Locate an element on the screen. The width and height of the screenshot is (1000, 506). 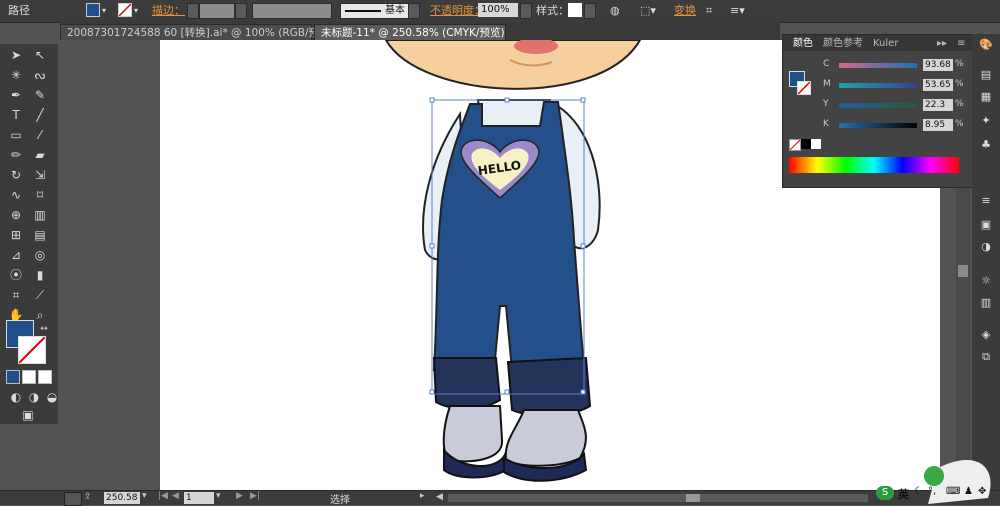
h-scroll-thumb is located at coordinates (693, 498).